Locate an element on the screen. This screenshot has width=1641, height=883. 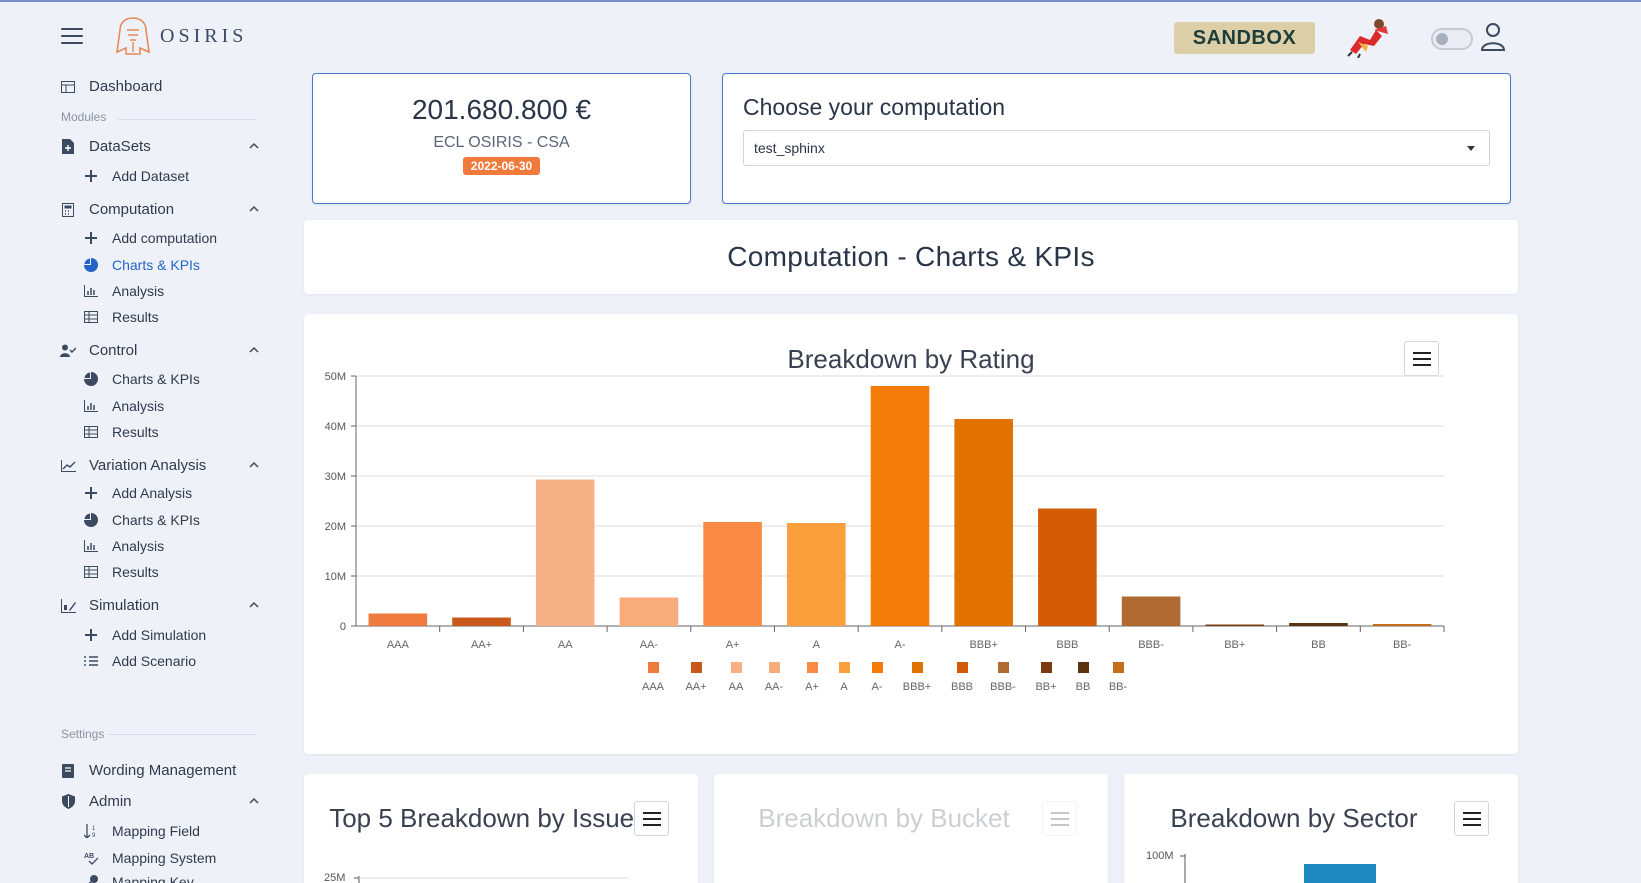
bar-BBB is located at coordinates (1067, 567).